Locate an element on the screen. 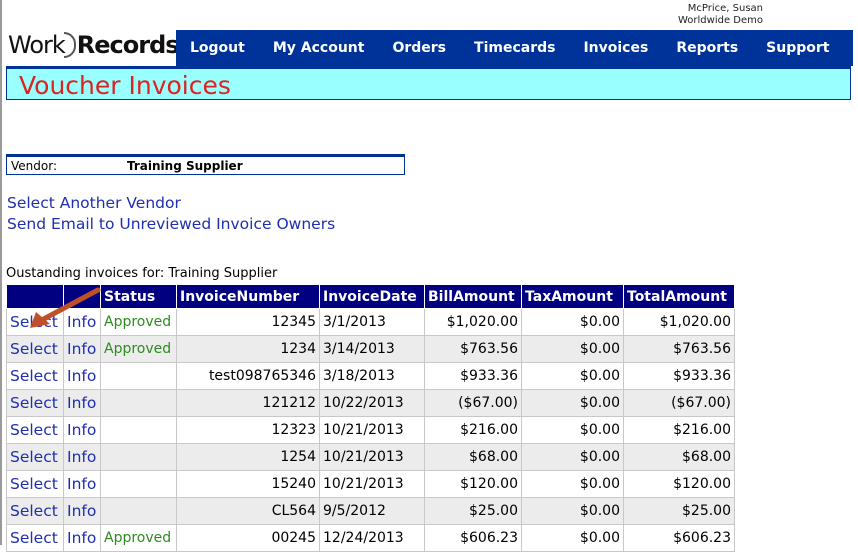 The width and height of the screenshot is (858, 552). total-amount-cell: $25.00 is located at coordinates (679, 511).